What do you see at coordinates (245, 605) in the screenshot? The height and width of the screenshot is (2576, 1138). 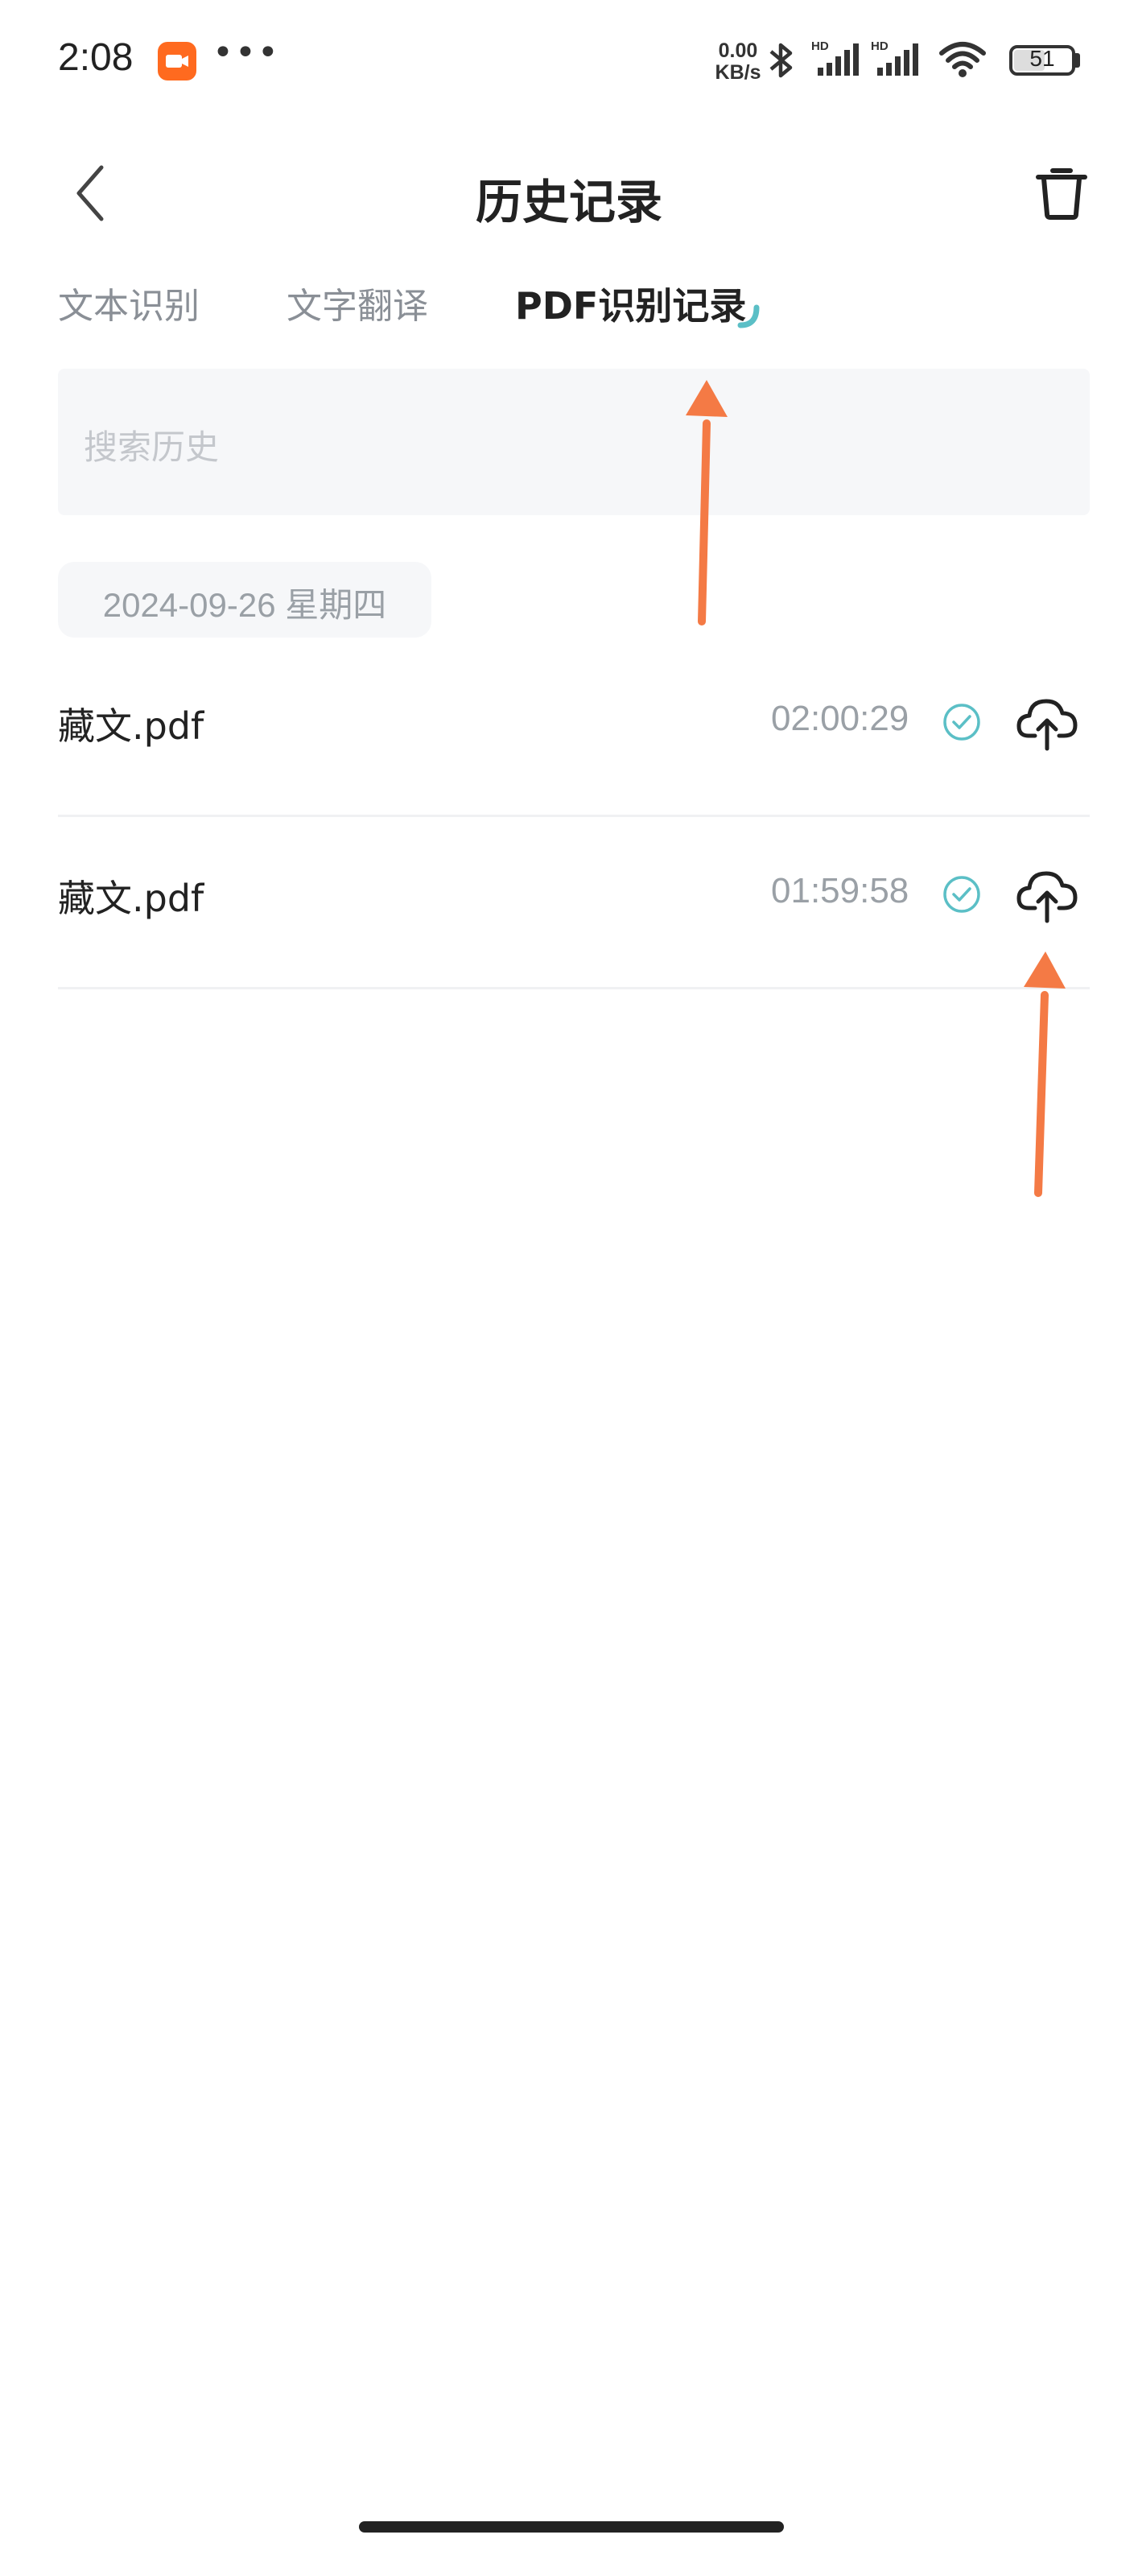 I see `date-label: 2024-09-26 星期四` at bounding box center [245, 605].